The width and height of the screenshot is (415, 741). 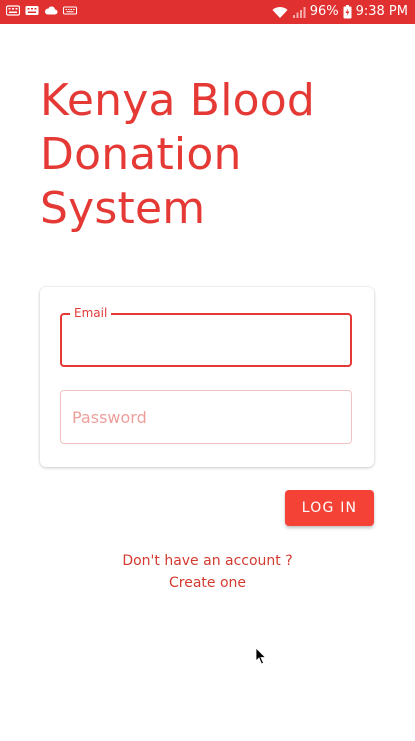 What do you see at coordinates (329, 508) in the screenshot?
I see `login-button: LOG IN` at bounding box center [329, 508].